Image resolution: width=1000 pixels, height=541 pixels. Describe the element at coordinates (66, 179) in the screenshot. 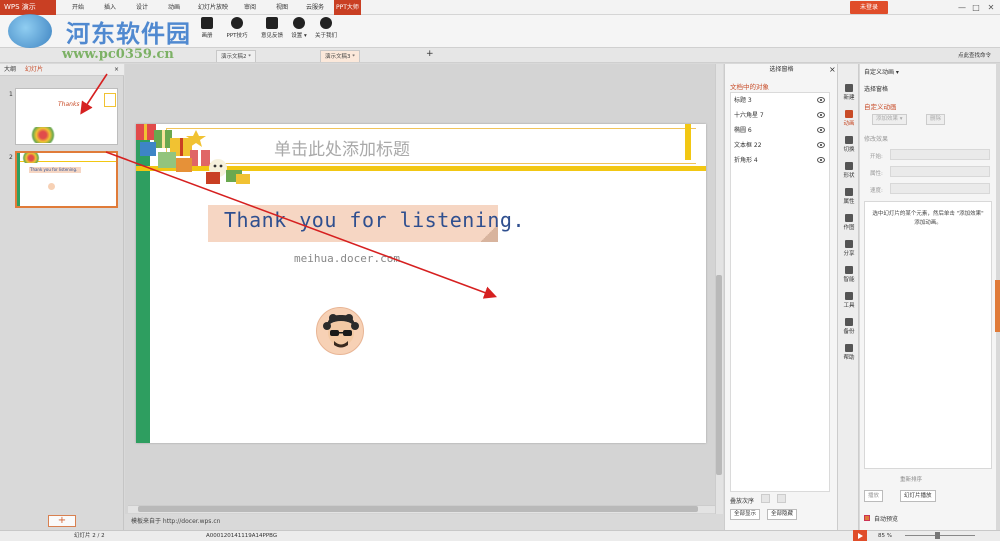

I see `slide-thumbnail-2: Thank you for listening.` at that location.